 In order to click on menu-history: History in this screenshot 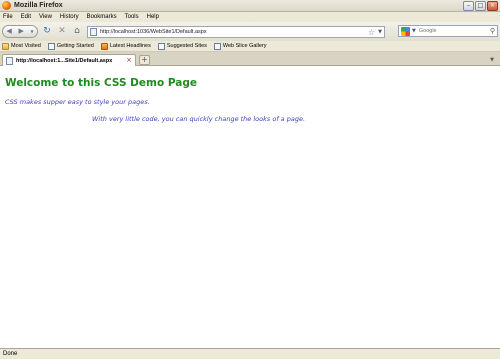, I will do `click(69, 17)`.